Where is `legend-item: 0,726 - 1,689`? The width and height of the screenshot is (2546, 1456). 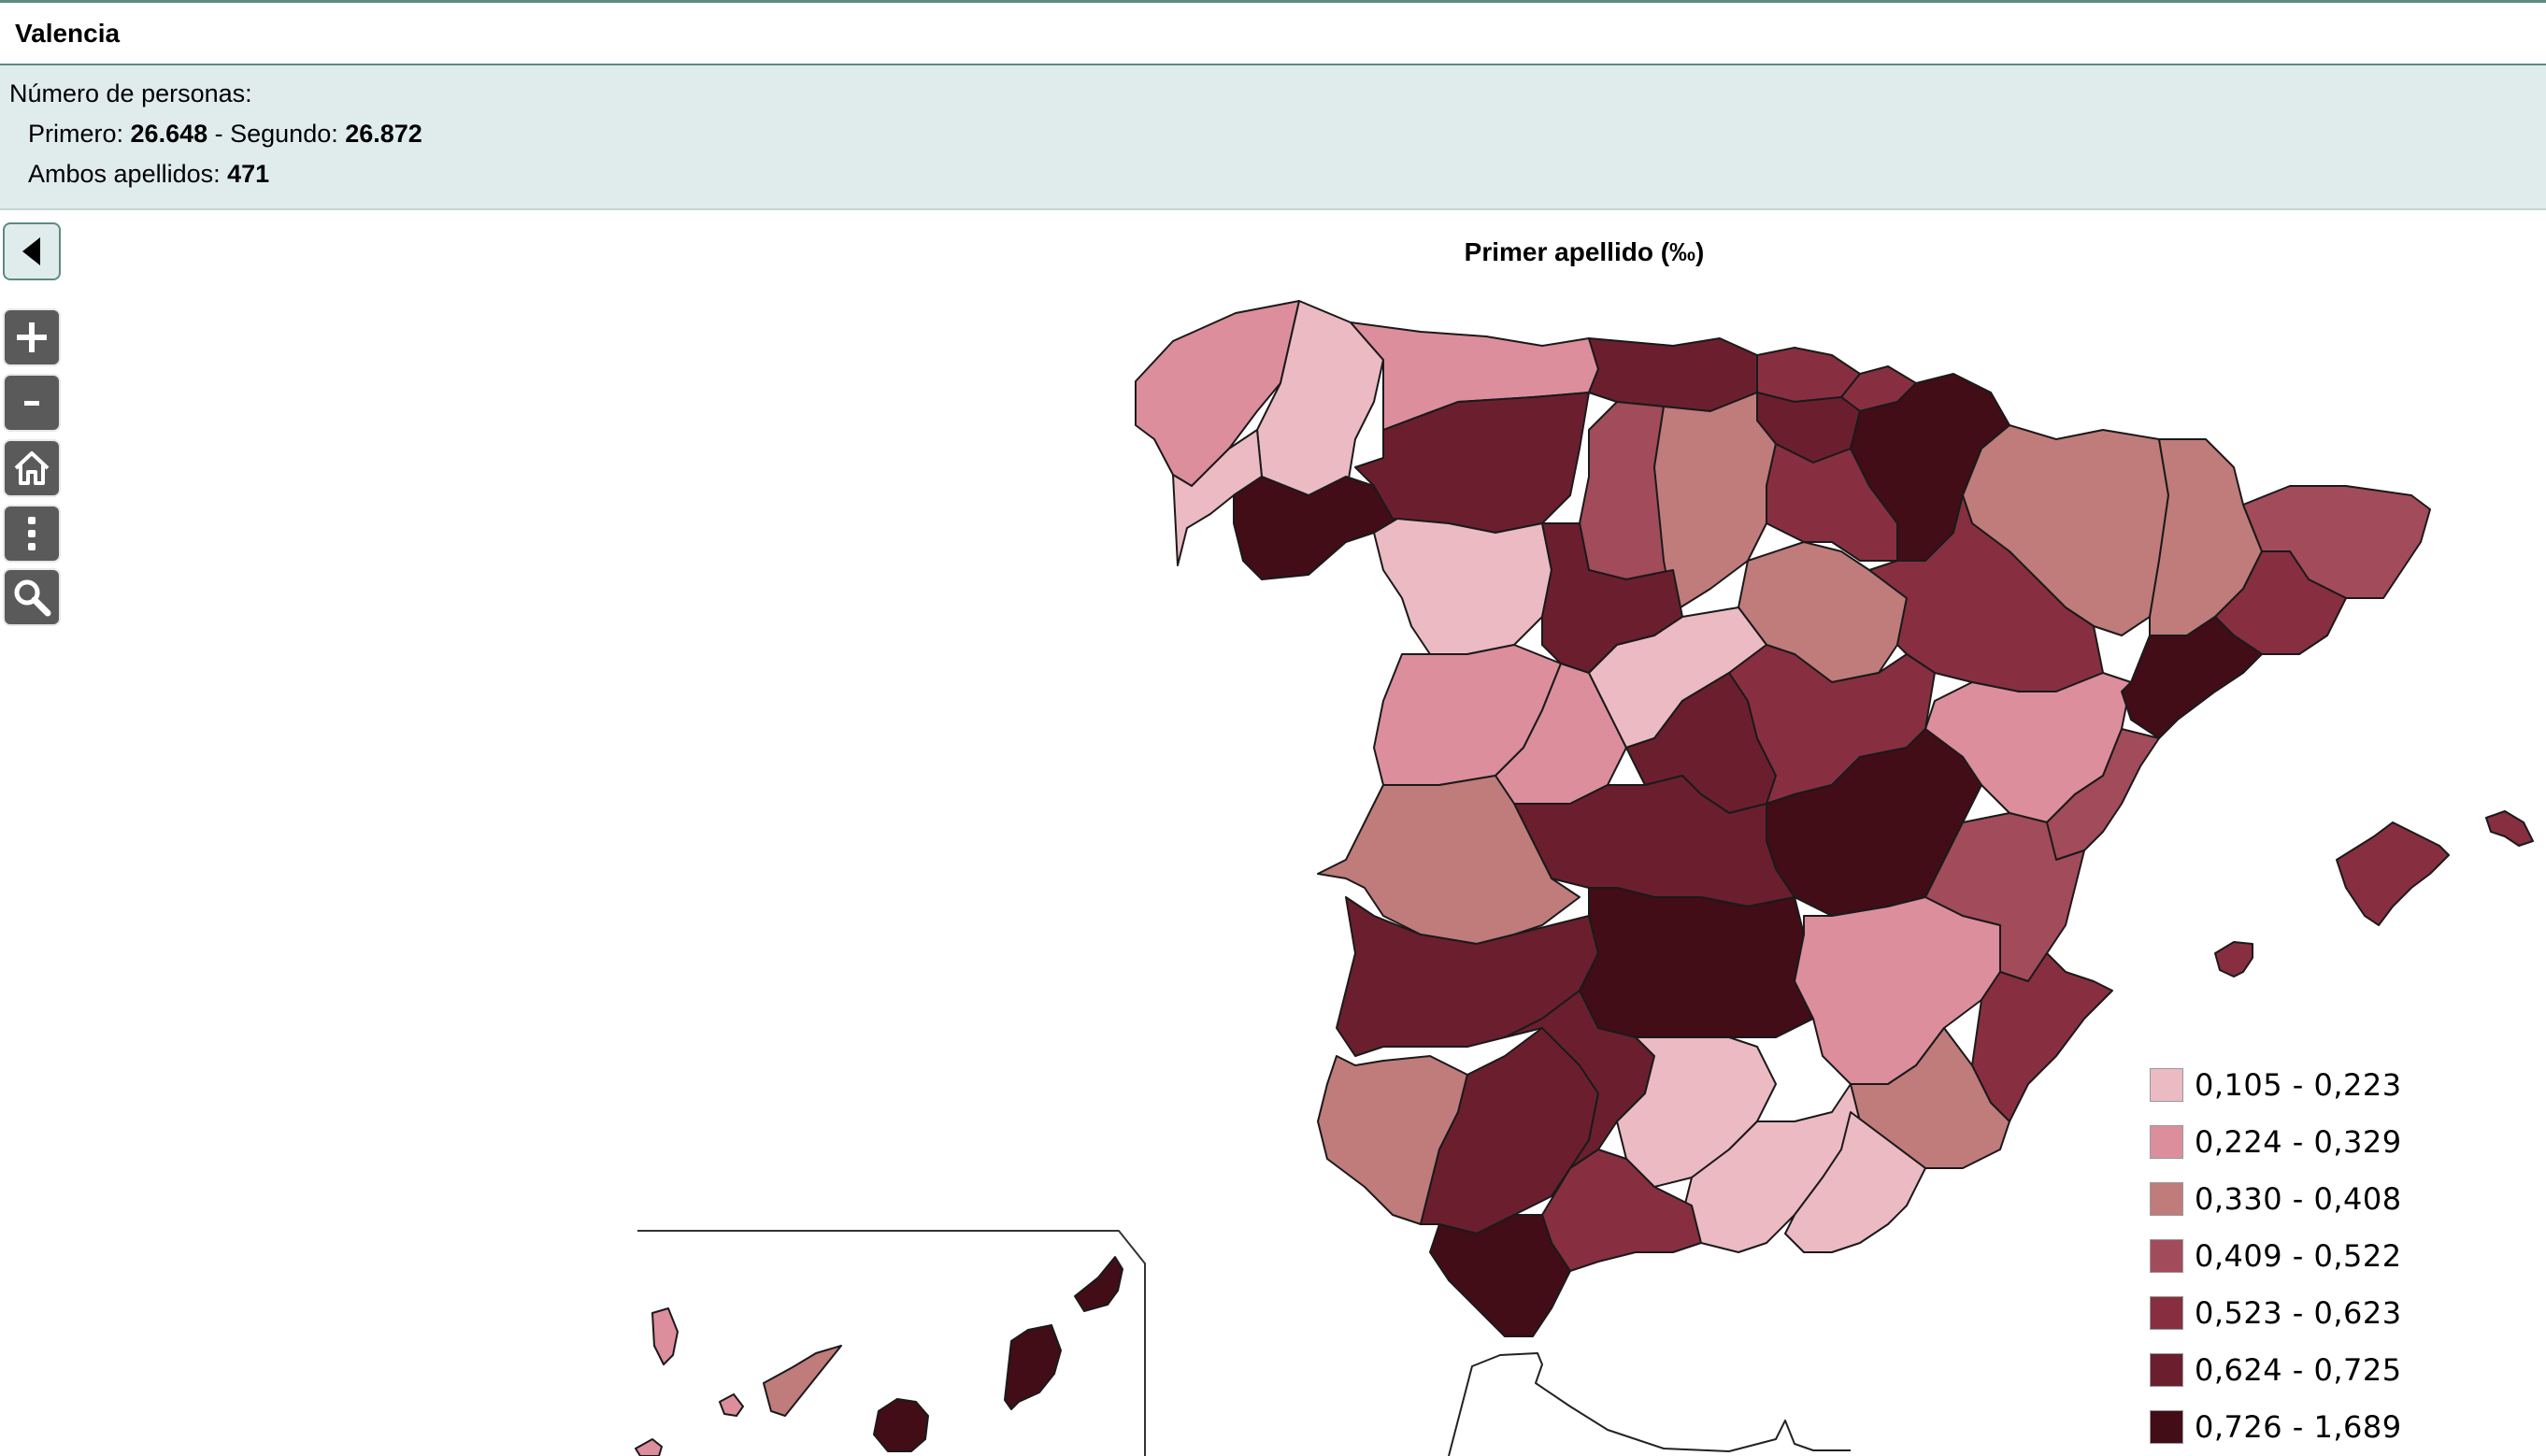 legend-item: 0,726 - 1,689 is located at coordinates (2276, 1426).